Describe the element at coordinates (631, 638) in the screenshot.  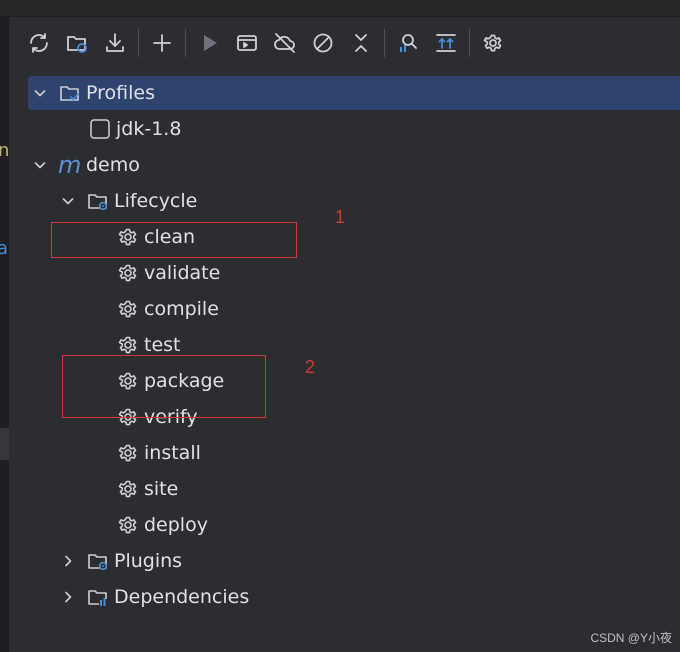
I see `watermark: CSDN @Y小夜` at that location.